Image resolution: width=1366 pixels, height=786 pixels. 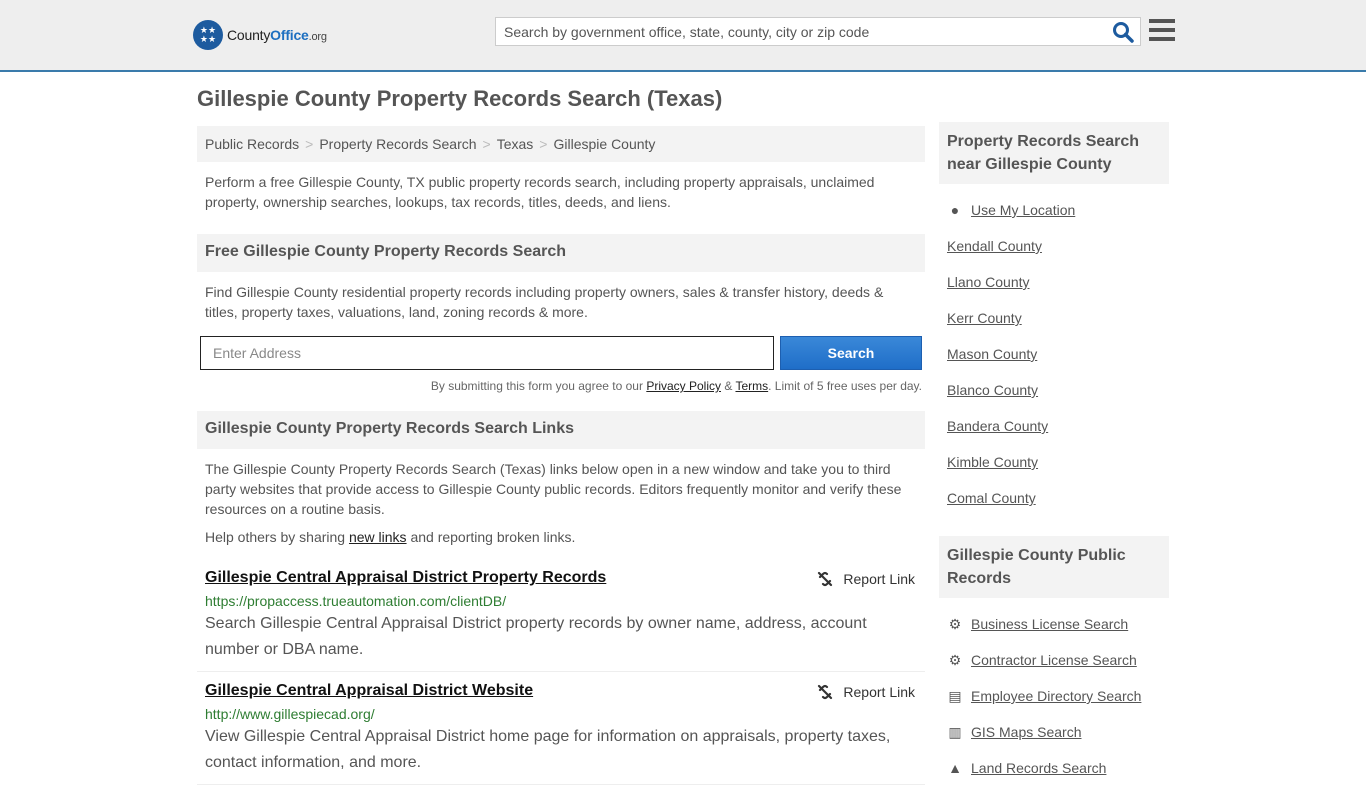 What do you see at coordinates (1054, 498) in the screenshot?
I see `nearby-item: Comal County` at bounding box center [1054, 498].